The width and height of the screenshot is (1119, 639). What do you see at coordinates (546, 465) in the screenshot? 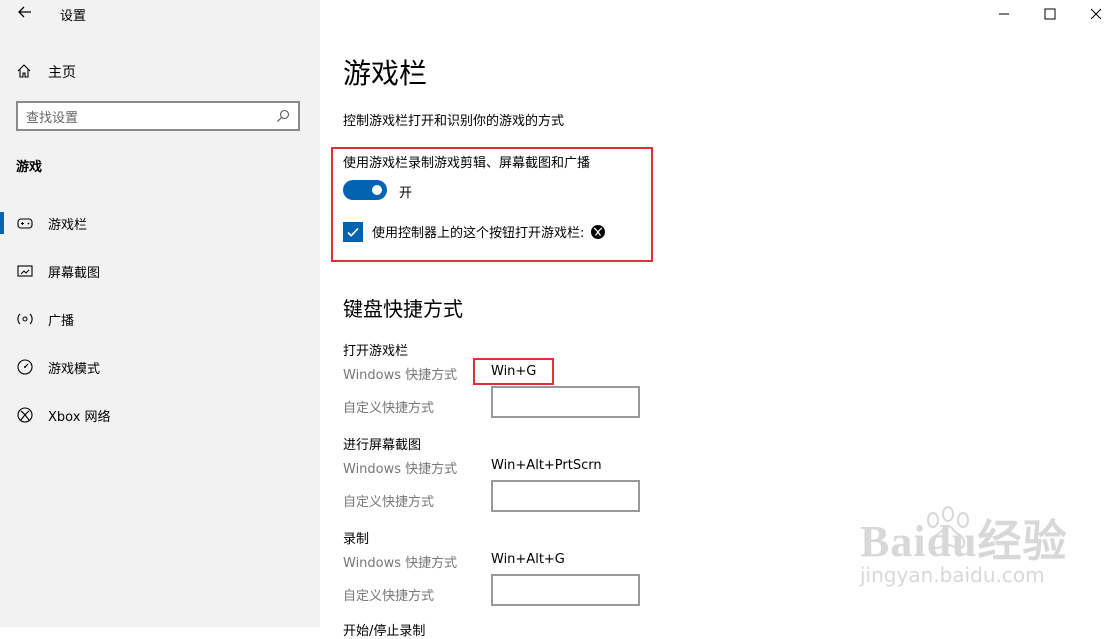
I see `windows-shortcut-value: Win+Alt+PrtScrn` at bounding box center [546, 465].